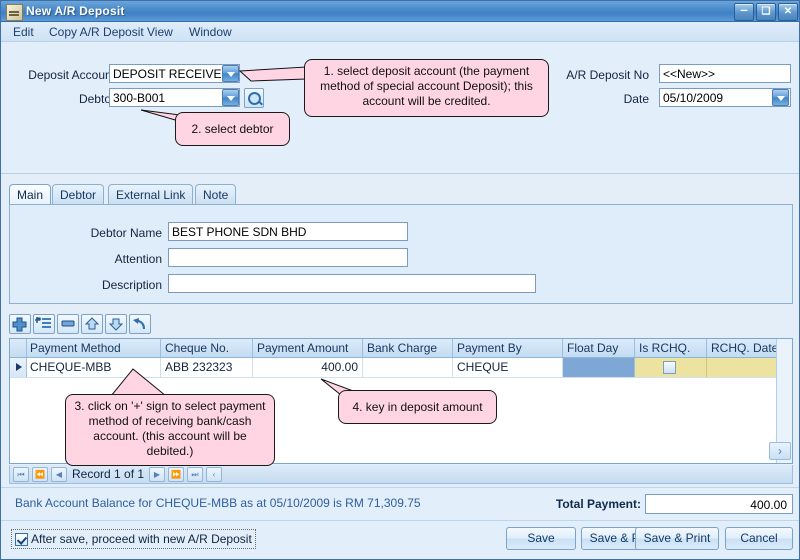  Describe the element at coordinates (195, 474) in the screenshot. I see `nav-last-button: ⏭` at that location.